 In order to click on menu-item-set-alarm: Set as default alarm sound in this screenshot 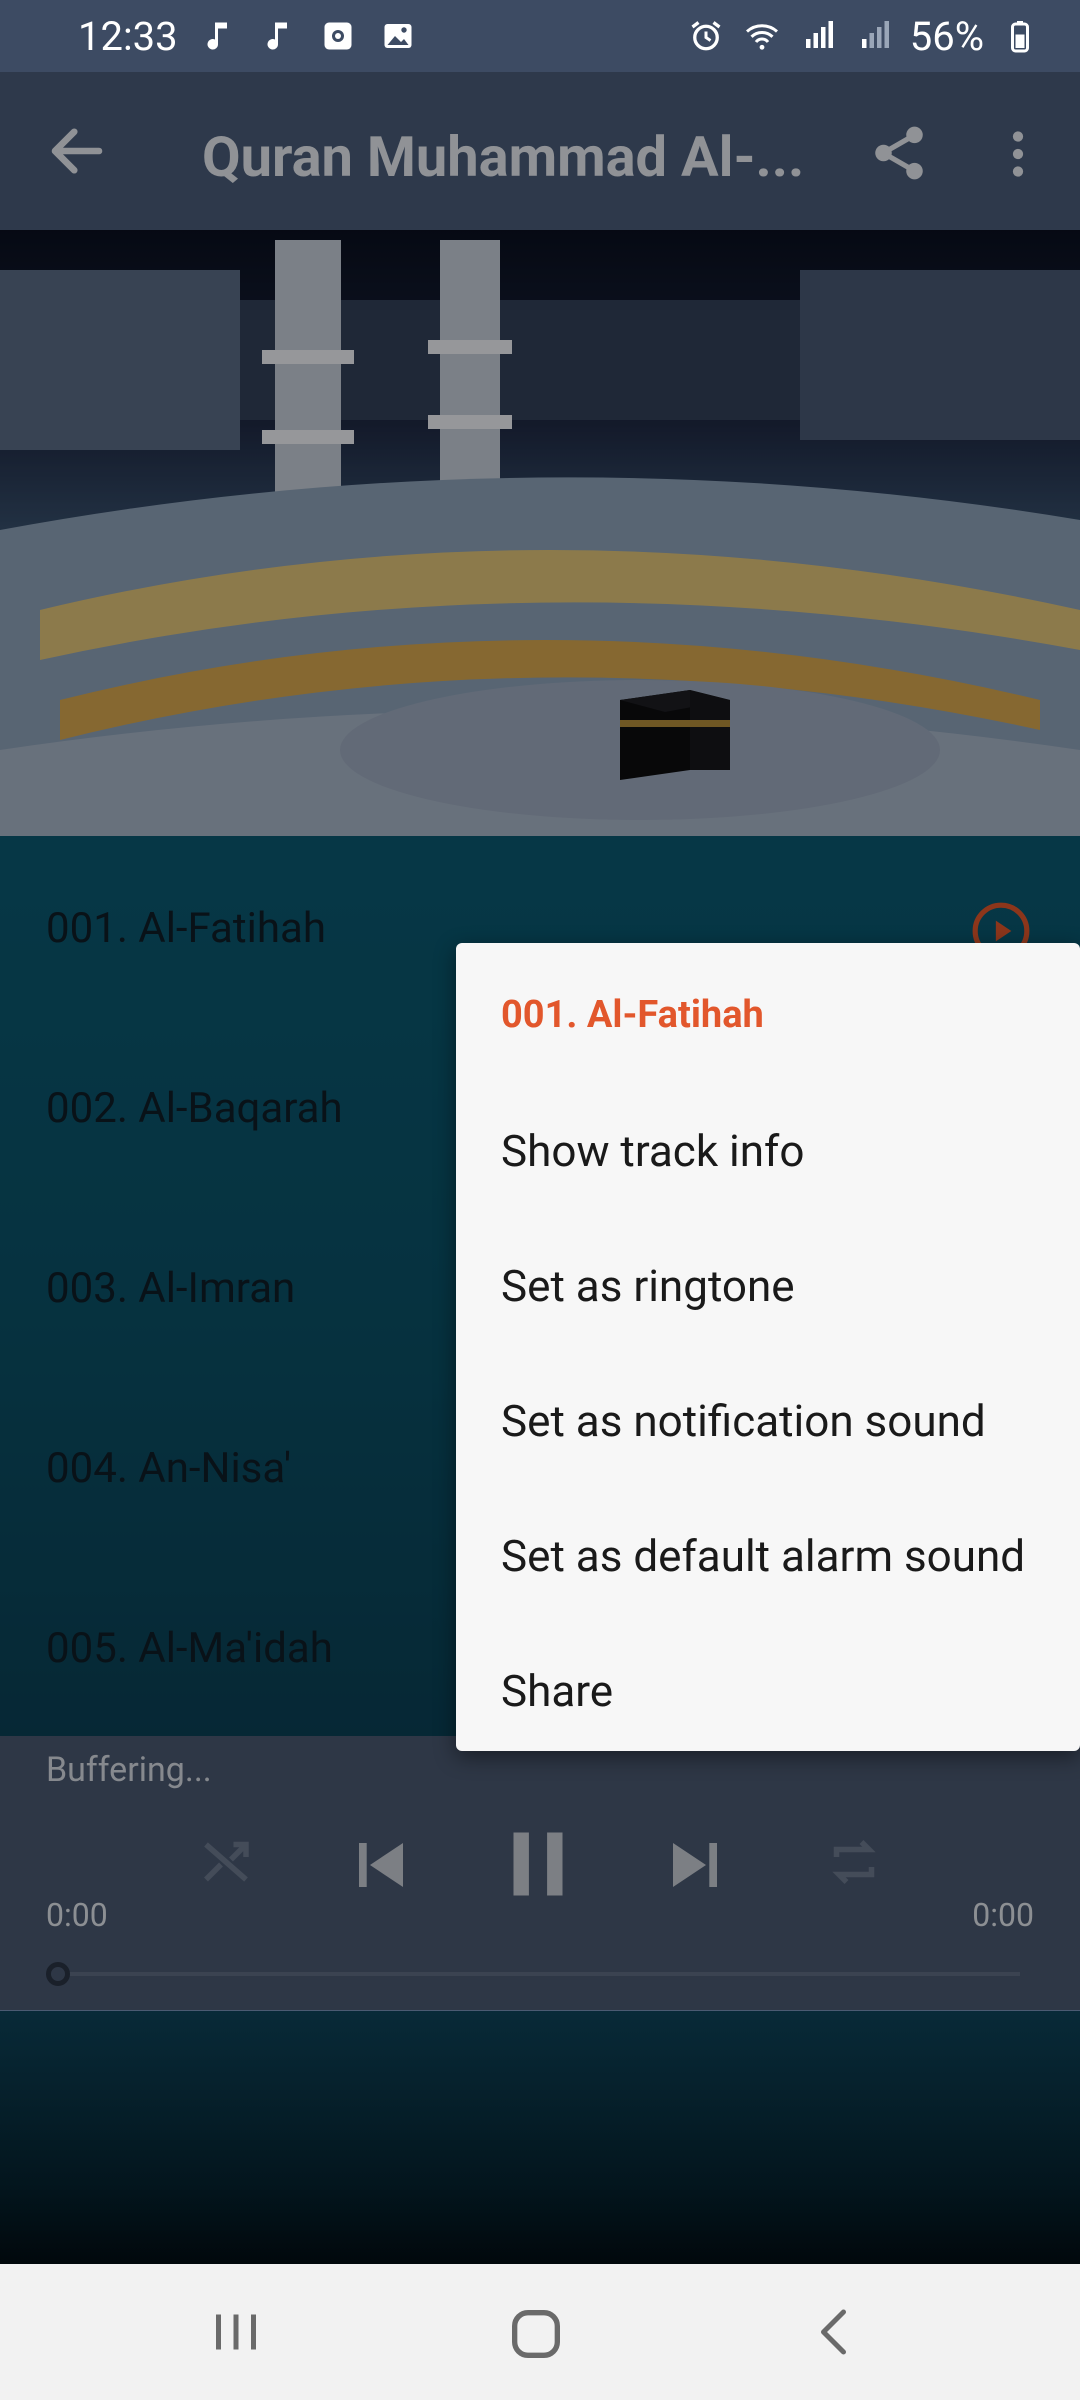, I will do `click(763, 1556)`.